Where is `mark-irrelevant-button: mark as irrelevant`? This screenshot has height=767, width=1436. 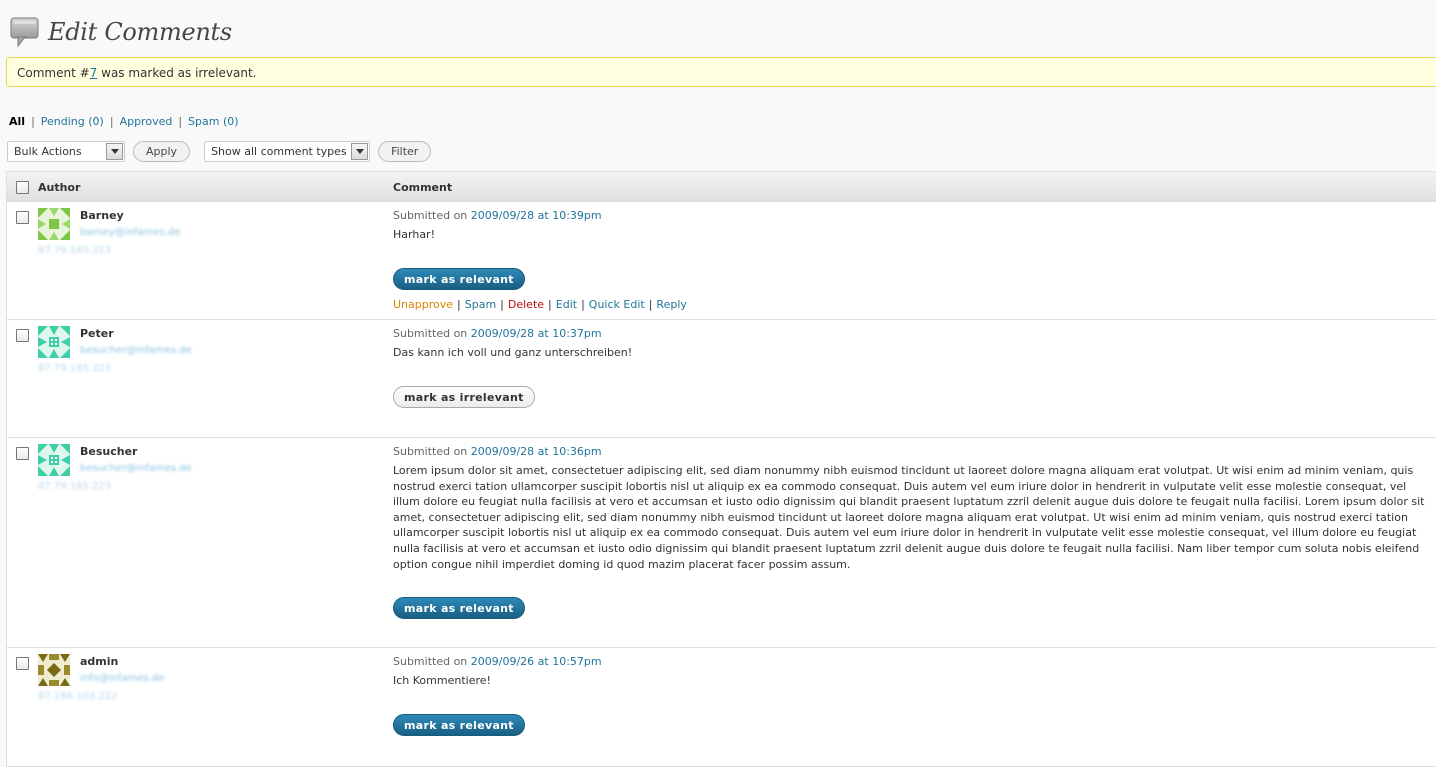
mark-irrelevant-button: mark as irrelevant is located at coordinates (464, 396).